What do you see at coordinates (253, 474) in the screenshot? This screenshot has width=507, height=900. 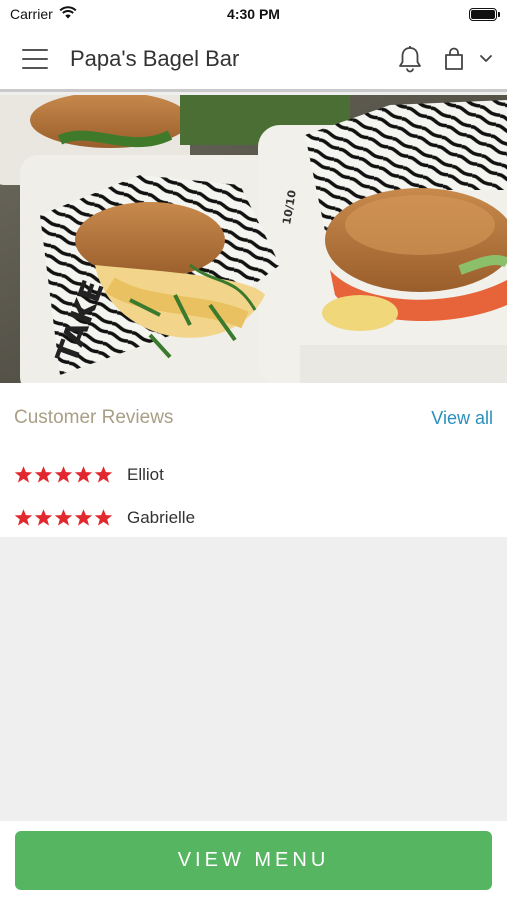 I see `review-item: Elliot` at bounding box center [253, 474].